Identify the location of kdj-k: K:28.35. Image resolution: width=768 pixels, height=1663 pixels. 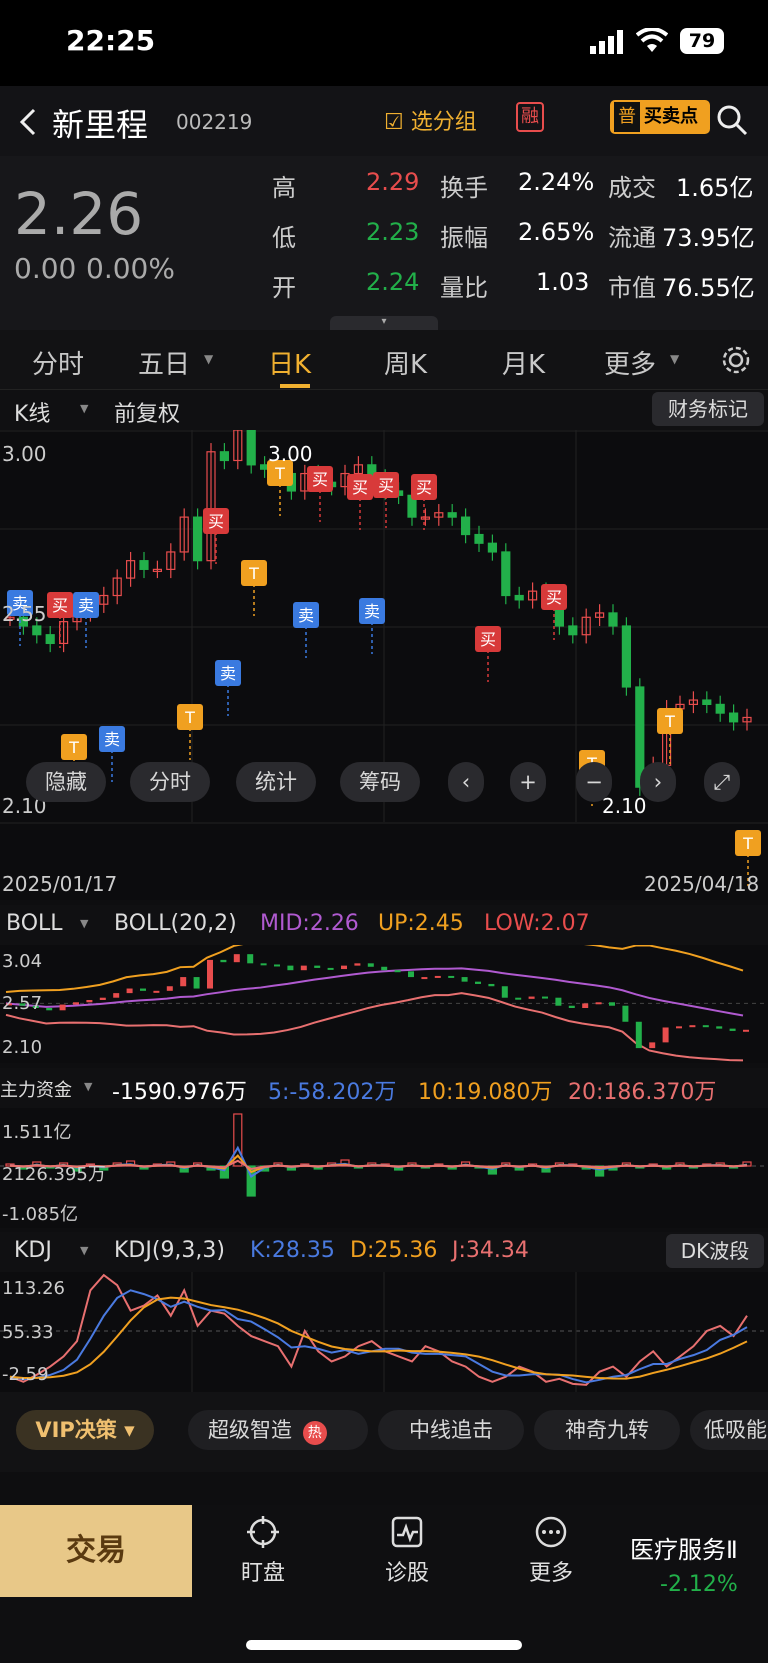
(292, 1250).